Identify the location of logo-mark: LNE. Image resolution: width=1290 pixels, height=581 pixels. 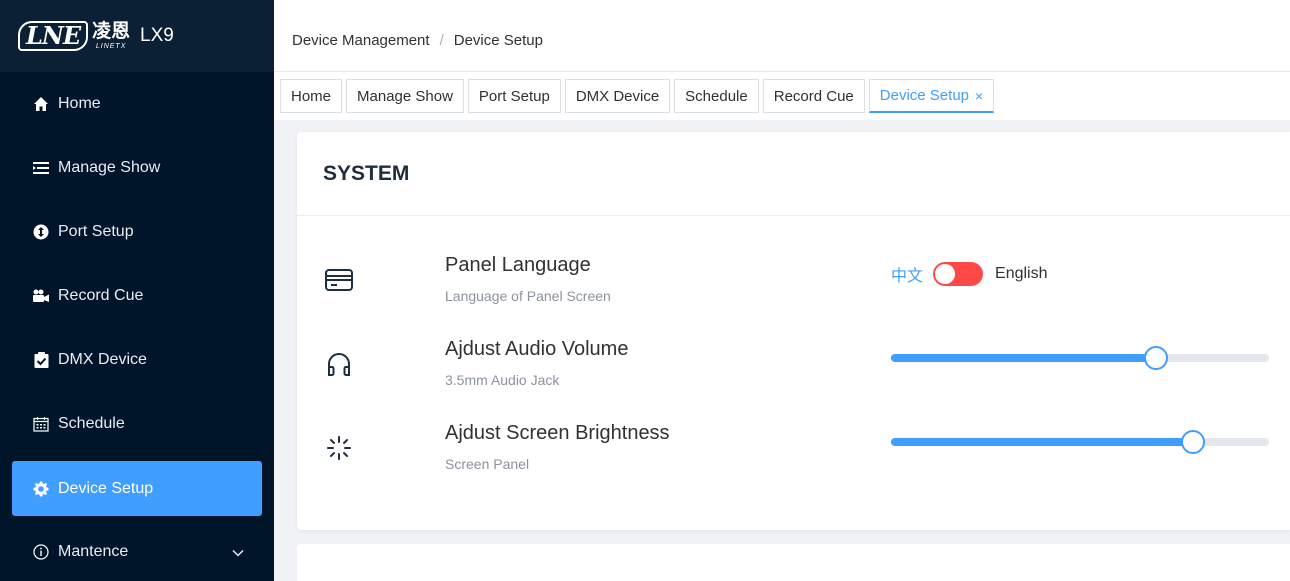
(53, 36).